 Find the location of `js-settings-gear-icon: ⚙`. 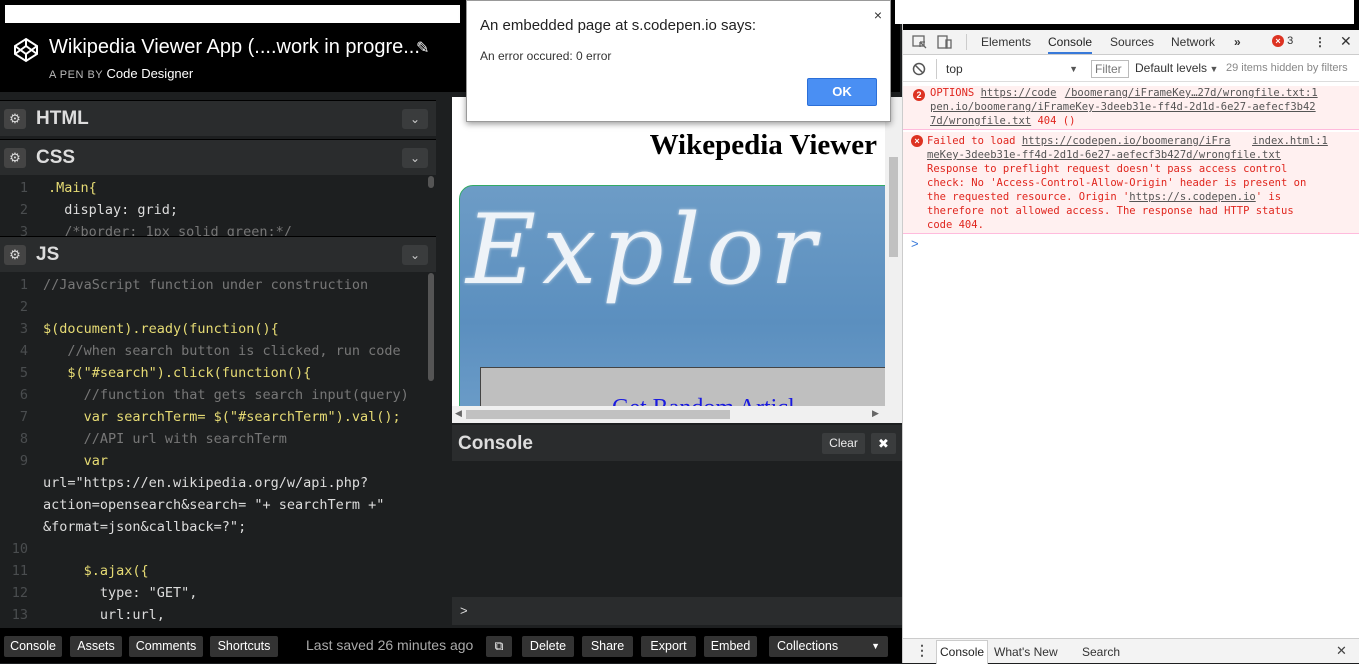

js-settings-gear-icon: ⚙ is located at coordinates (15, 255).